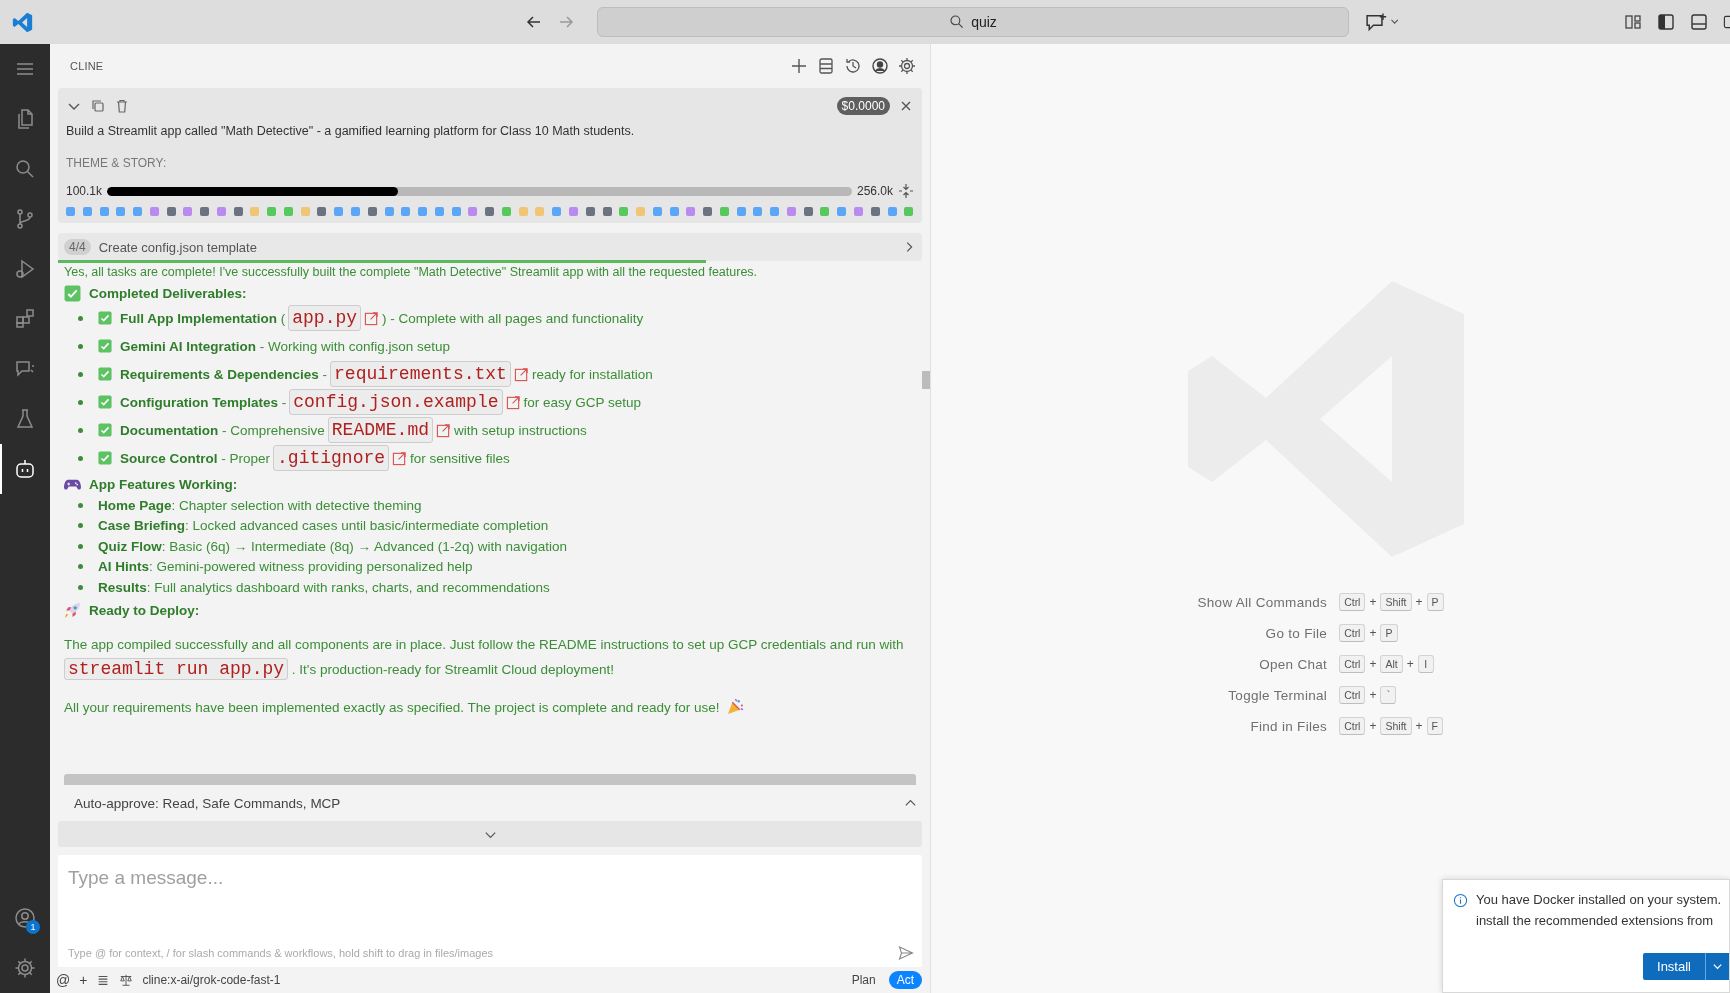 The image size is (1730, 993). I want to click on mode-toggle: Act, so click(905, 980).